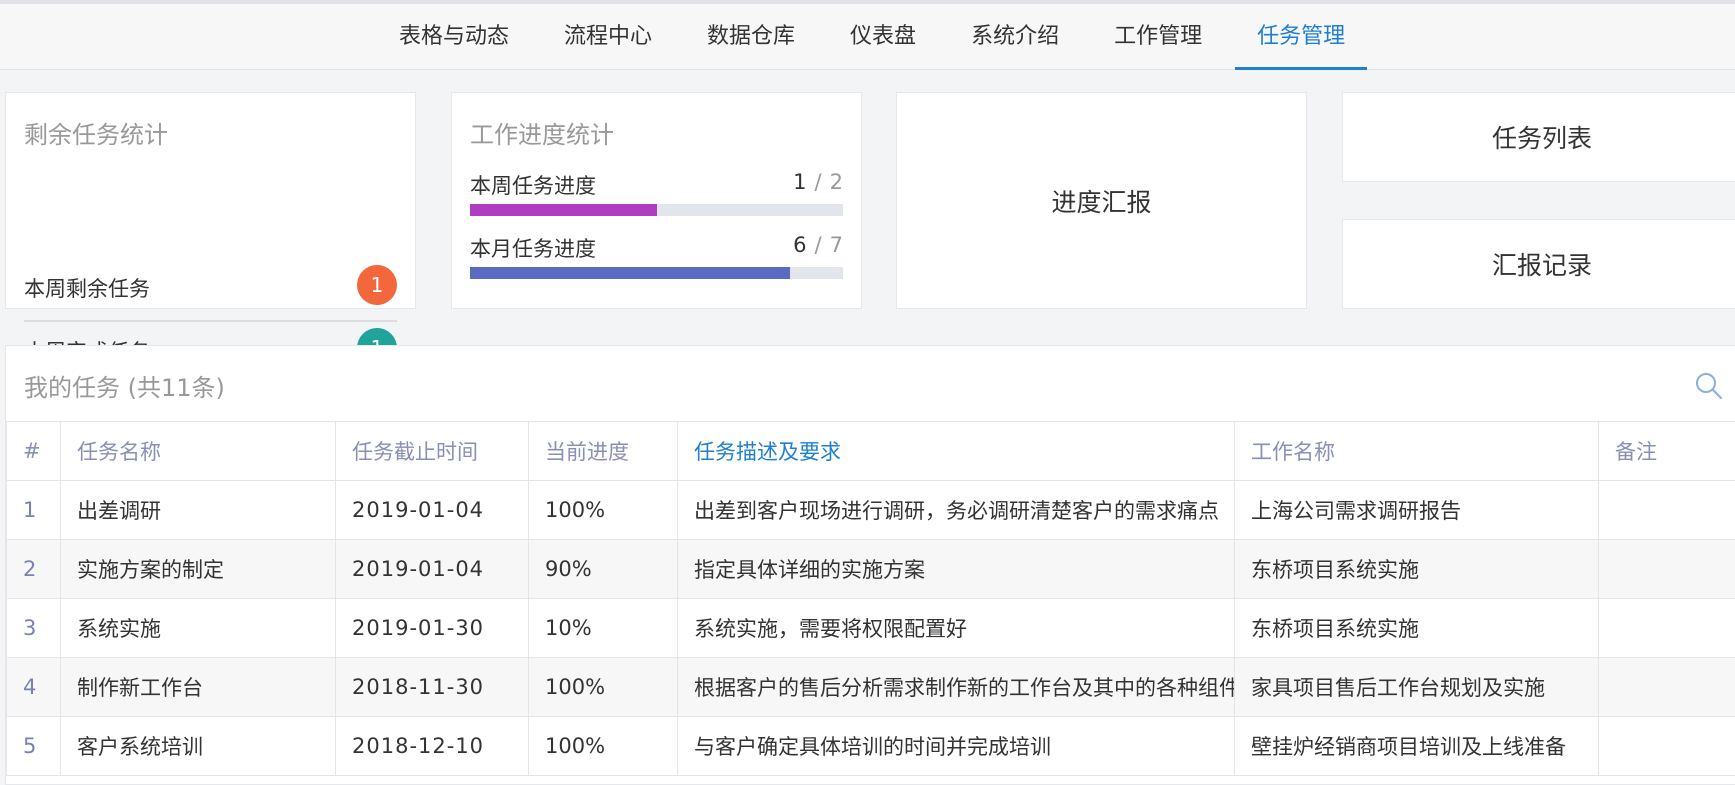  I want to click on tab-task-management: 任务管理, so click(1301, 37).